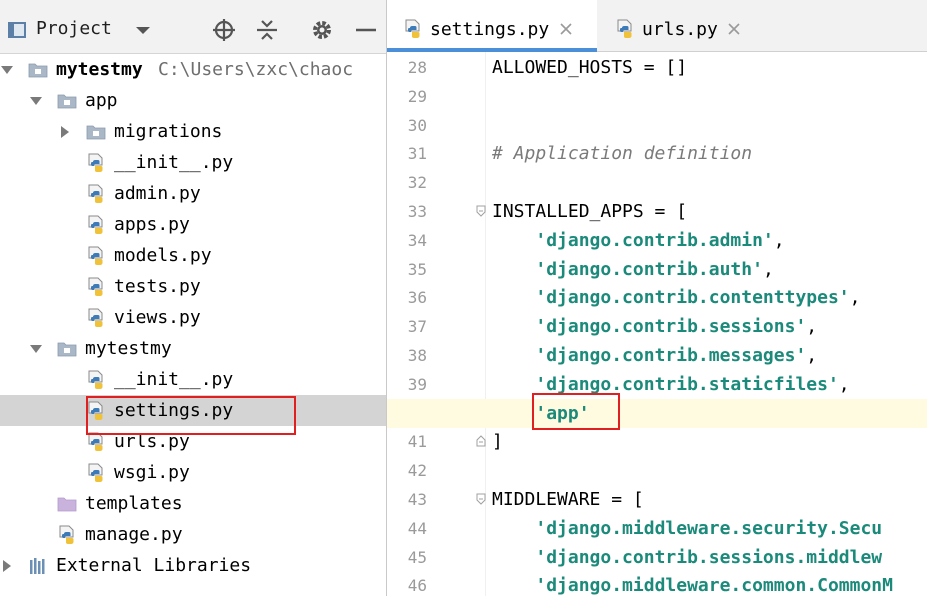  What do you see at coordinates (590, 67) in the screenshot?
I see `code-text: ALLOWED_HOSTS = []` at bounding box center [590, 67].